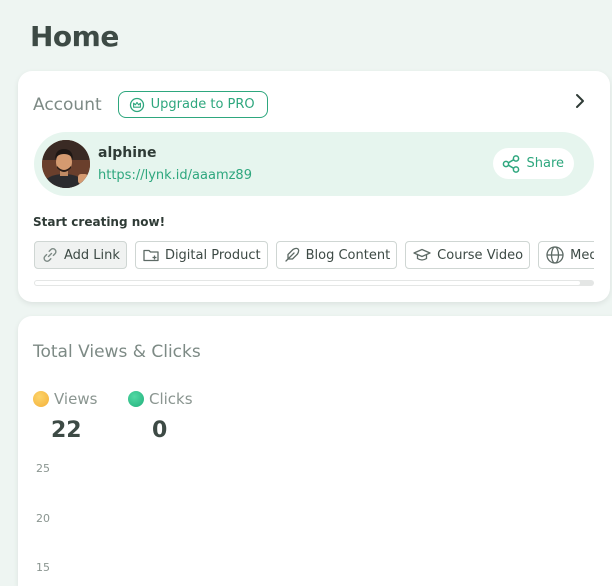 The width and height of the screenshot is (612, 586). Describe the element at coordinates (171, 399) in the screenshot. I see `clicks-label: Clicks` at that location.